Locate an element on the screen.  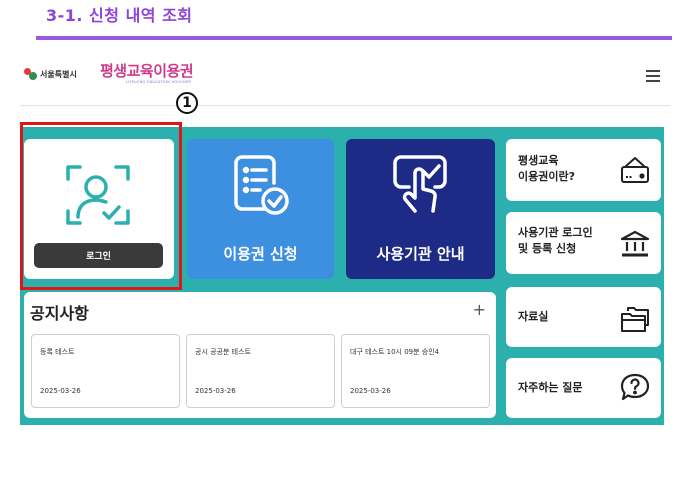
question-bubble-icon is located at coordinates (635, 387).